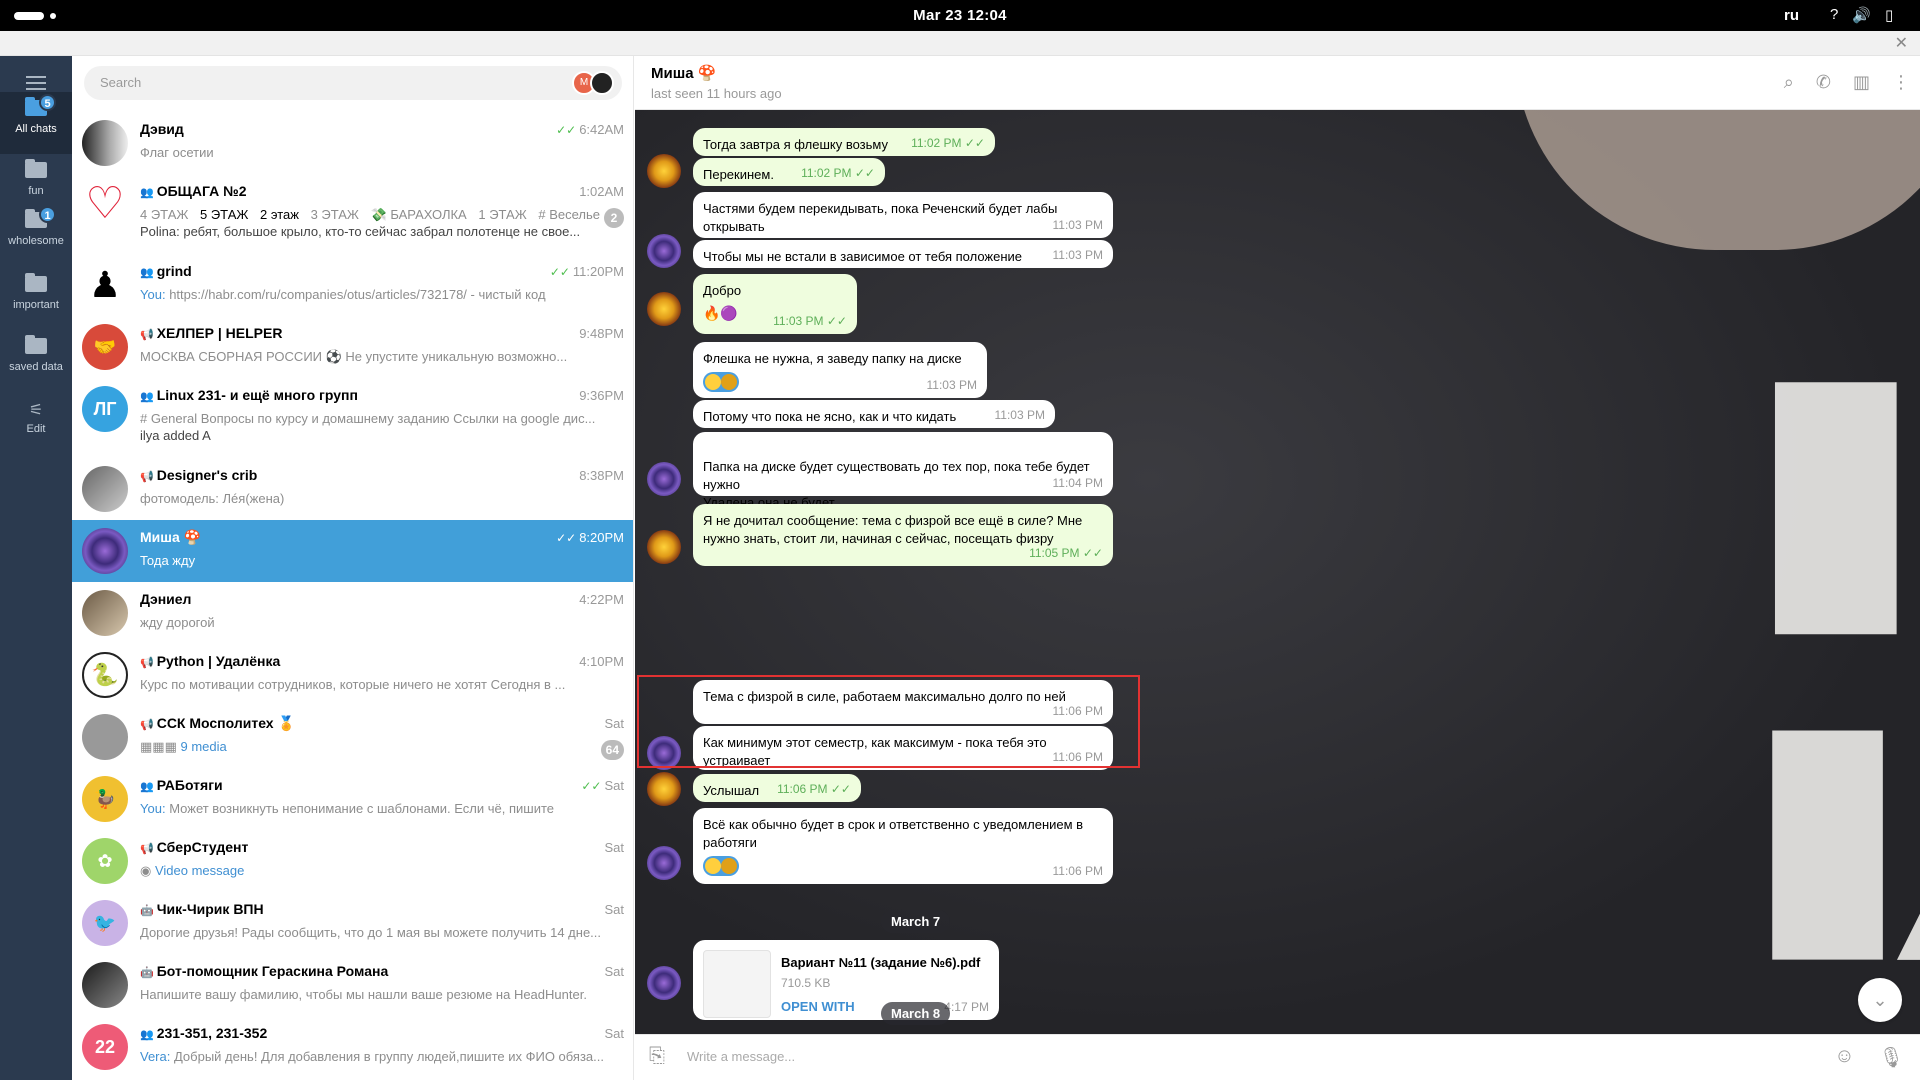 This screenshot has height=1080, width=1920. I want to click on system-clock: Mar 23 12:04, so click(960, 15).